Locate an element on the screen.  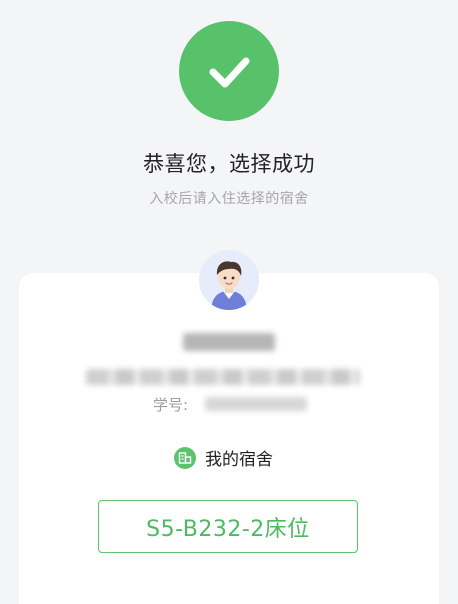
my-dorm-label: 我的宿舍 is located at coordinates (239, 460).